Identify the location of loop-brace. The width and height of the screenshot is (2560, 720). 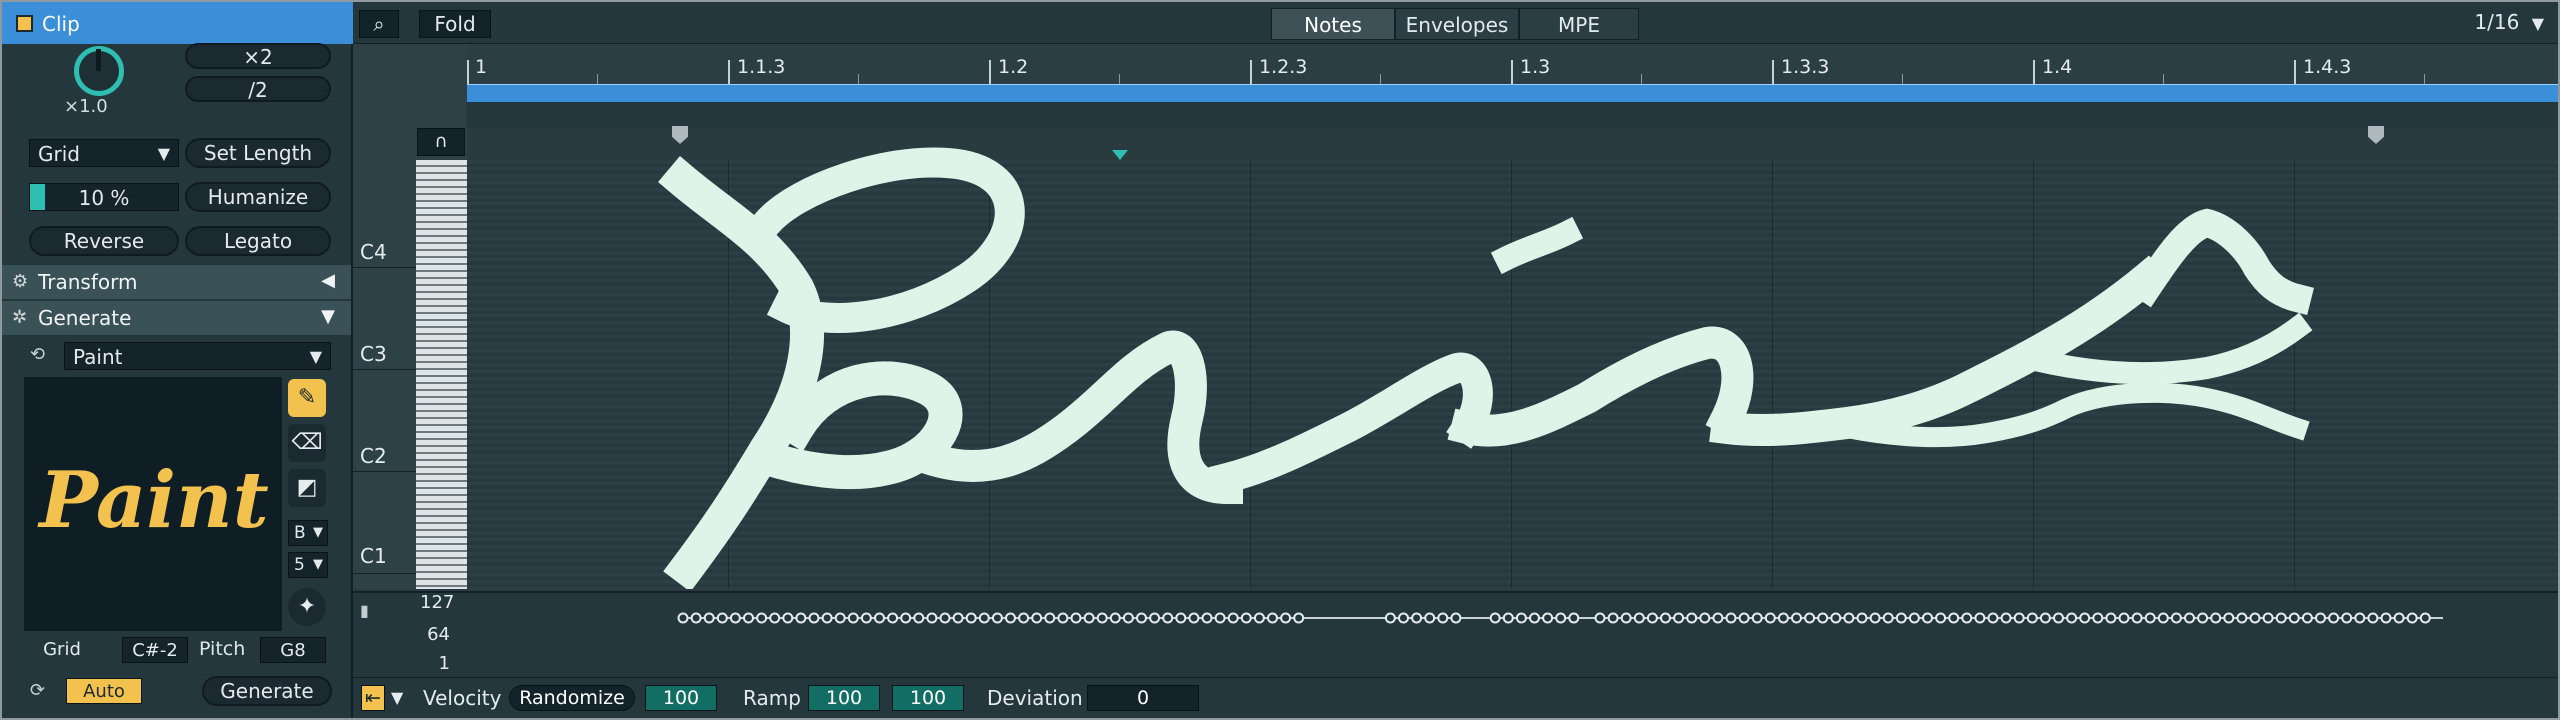
(1512, 93).